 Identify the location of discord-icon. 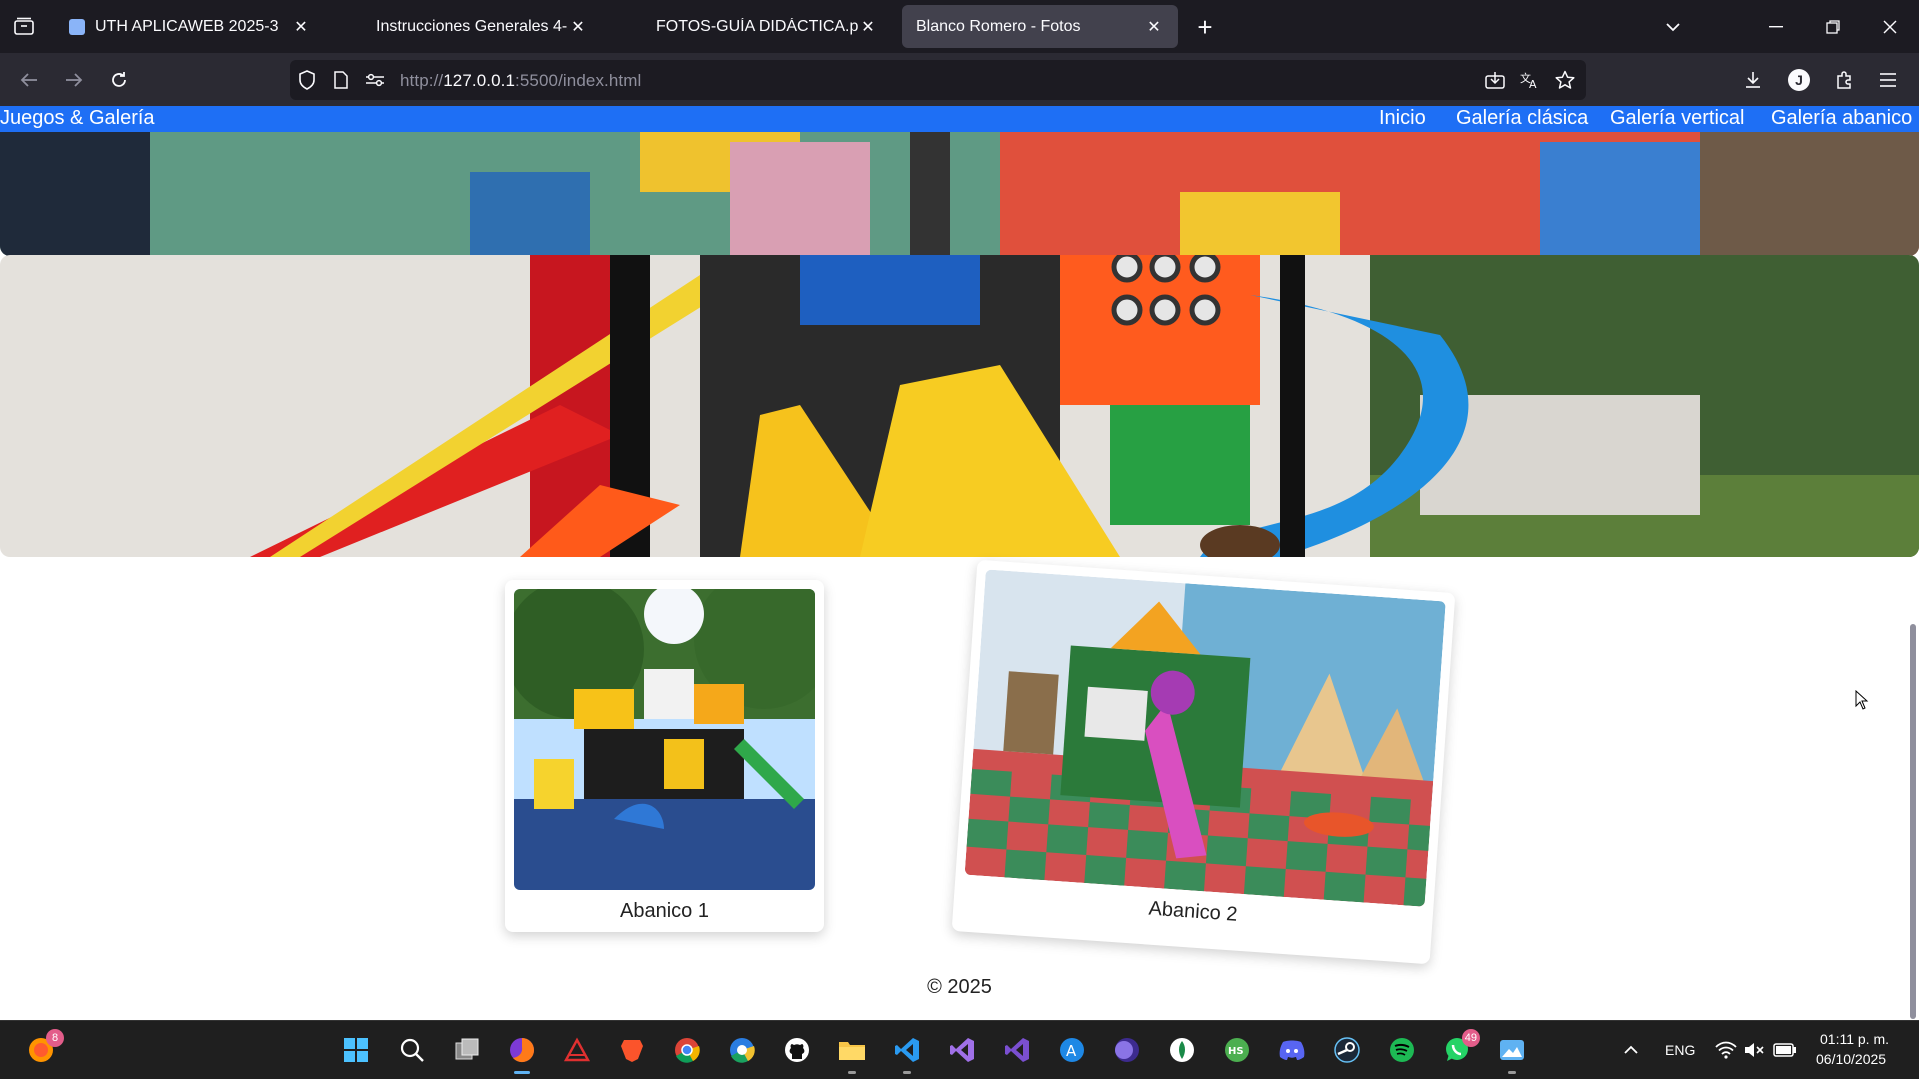
(1292, 1050).